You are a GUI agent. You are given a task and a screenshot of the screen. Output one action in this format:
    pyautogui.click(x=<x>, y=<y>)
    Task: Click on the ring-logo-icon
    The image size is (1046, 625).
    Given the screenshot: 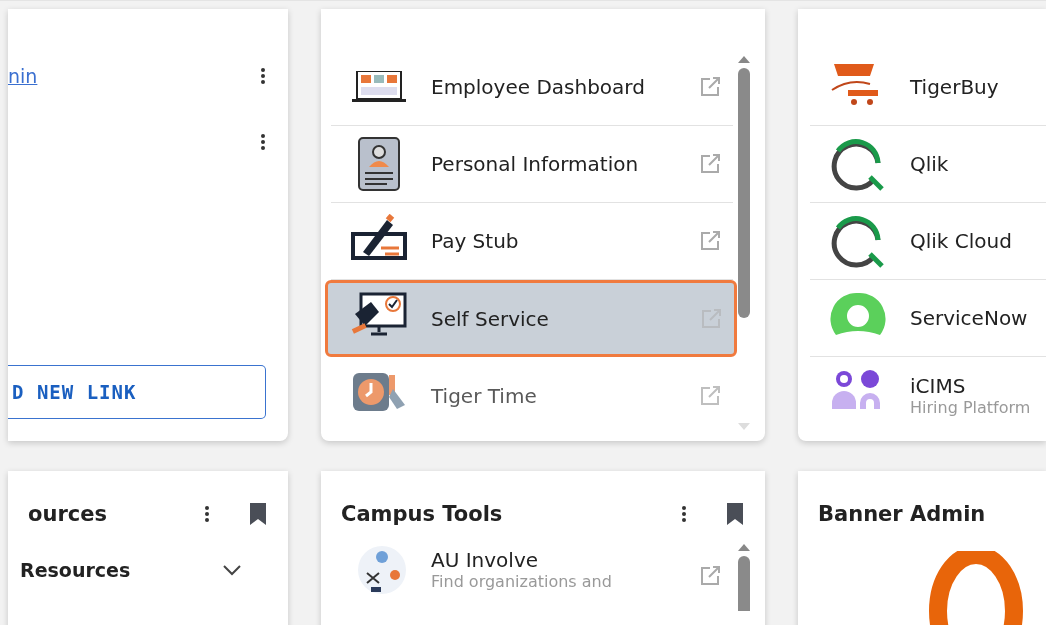 What is the action you would take?
    pyautogui.click(x=976, y=588)
    